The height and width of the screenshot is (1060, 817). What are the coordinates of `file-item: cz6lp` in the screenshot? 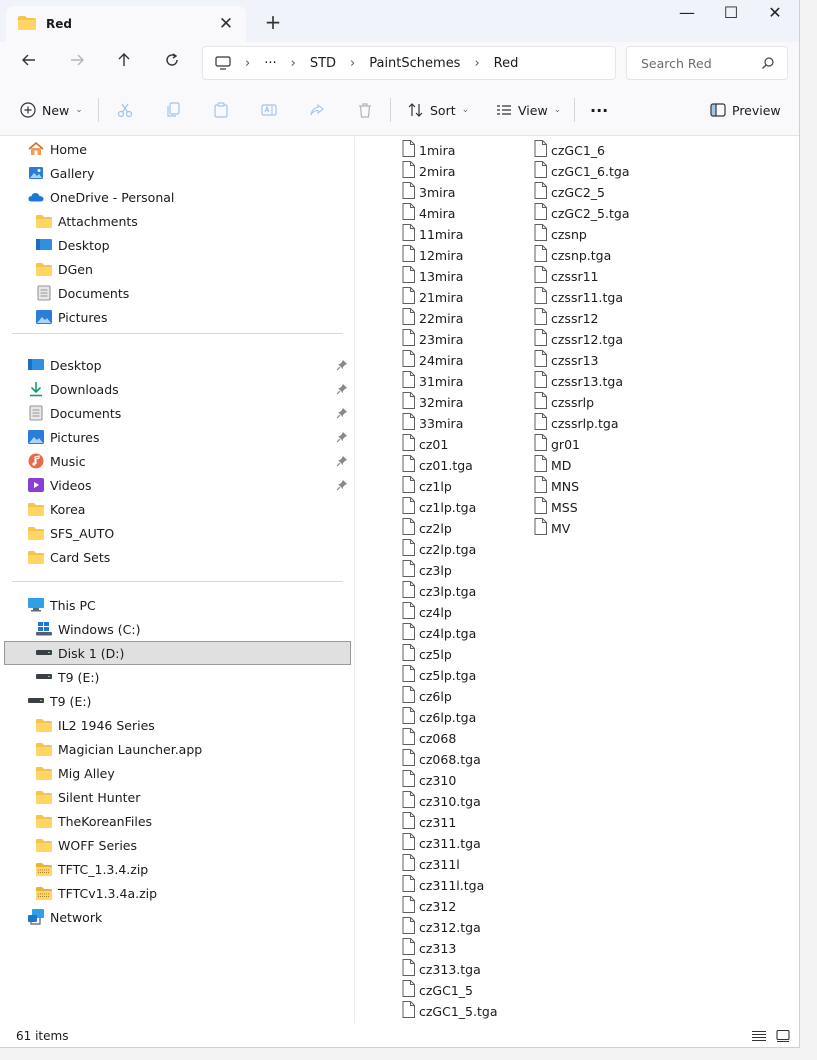 It's located at (427, 696).